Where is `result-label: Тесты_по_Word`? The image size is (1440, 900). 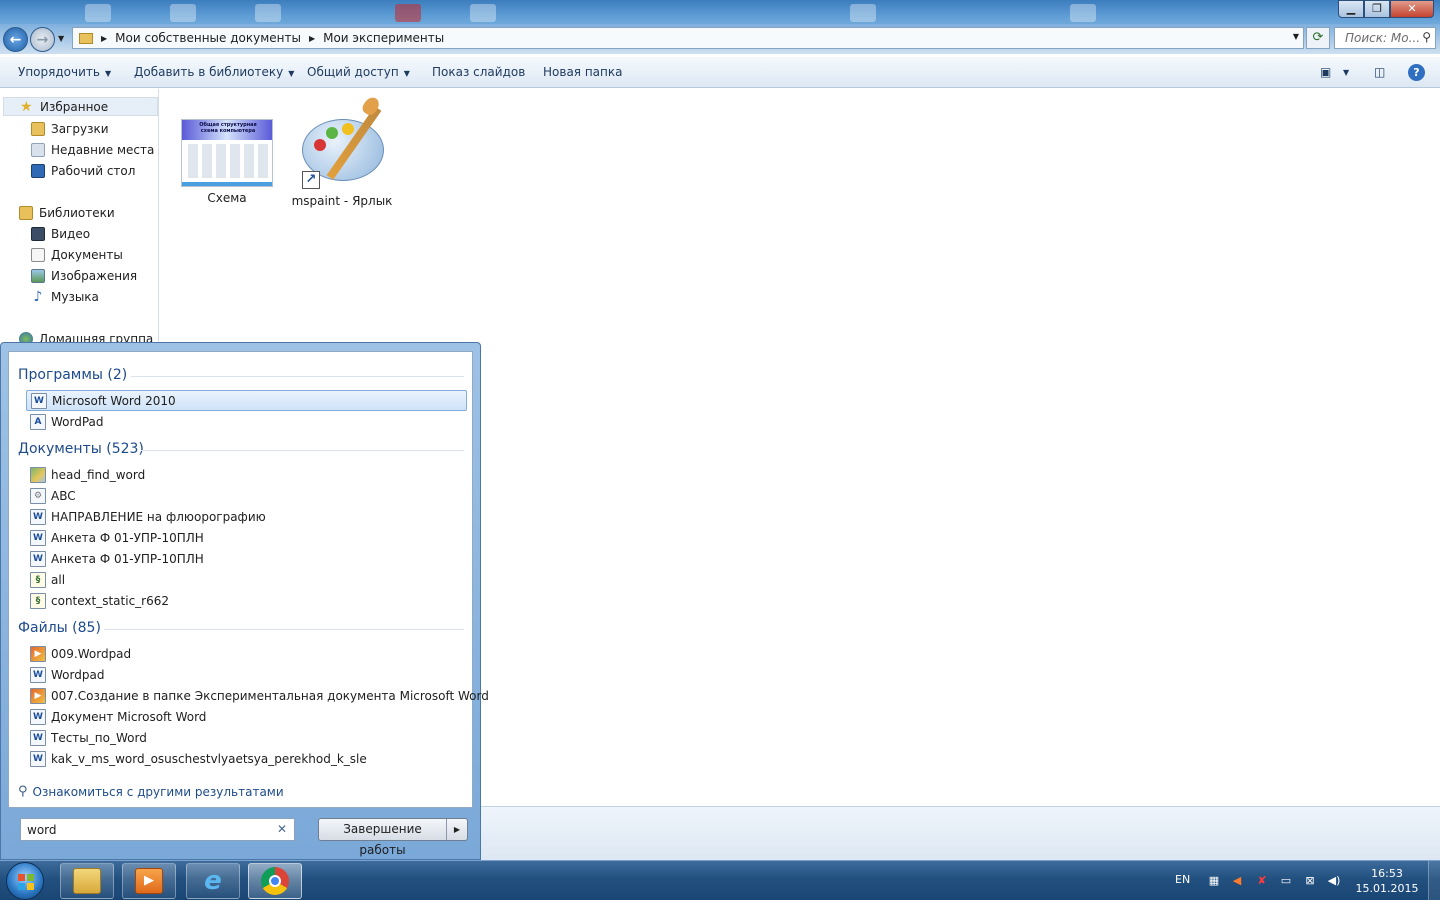
result-label: Тесты_по_Word is located at coordinates (99, 737).